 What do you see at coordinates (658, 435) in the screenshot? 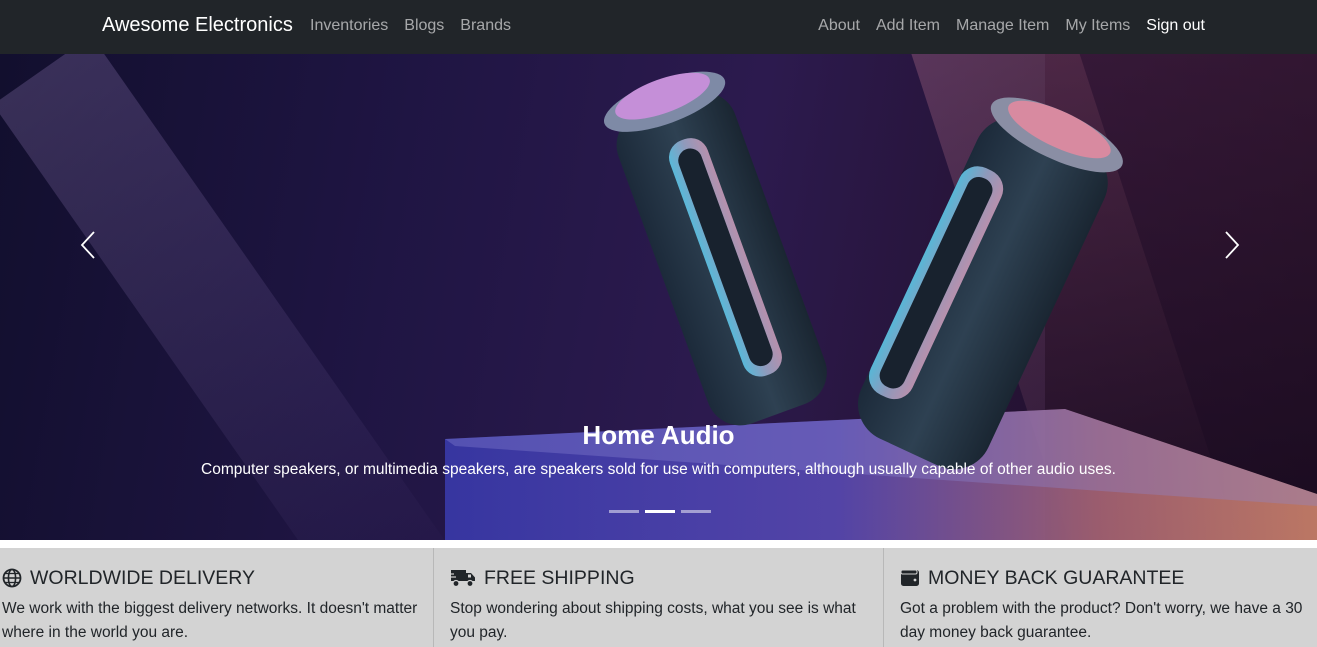
I see `slide-title: Home Audio` at bounding box center [658, 435].